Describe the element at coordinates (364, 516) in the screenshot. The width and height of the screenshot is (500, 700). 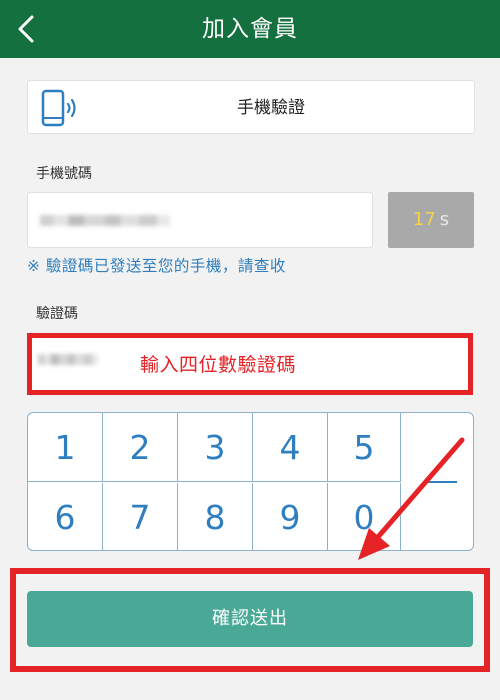
I see `keypad-key-0: 0` at that location.